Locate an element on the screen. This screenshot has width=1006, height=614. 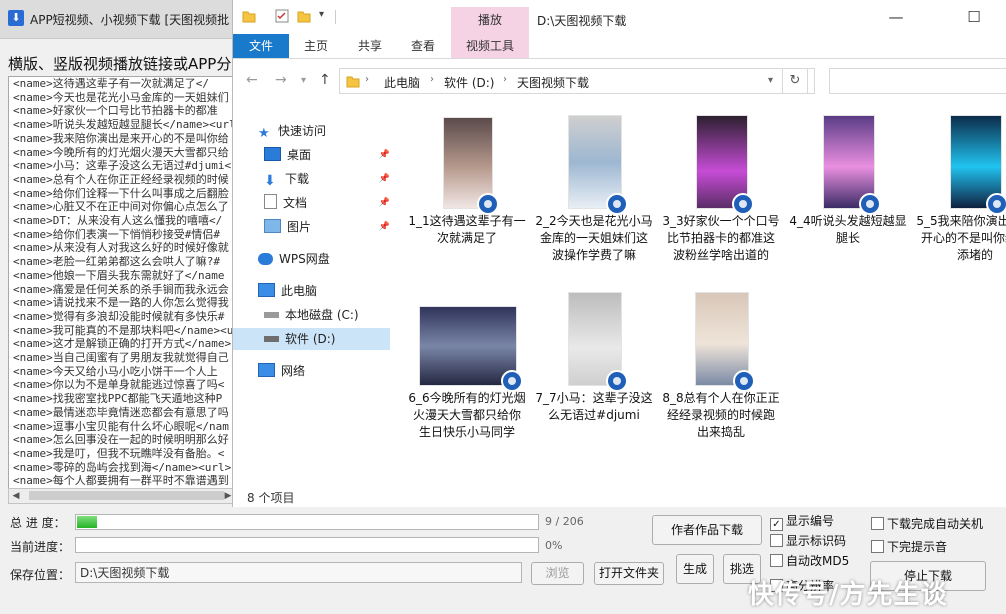
tab-video-tools: 视频工具 is located at coordinates (490, 46).